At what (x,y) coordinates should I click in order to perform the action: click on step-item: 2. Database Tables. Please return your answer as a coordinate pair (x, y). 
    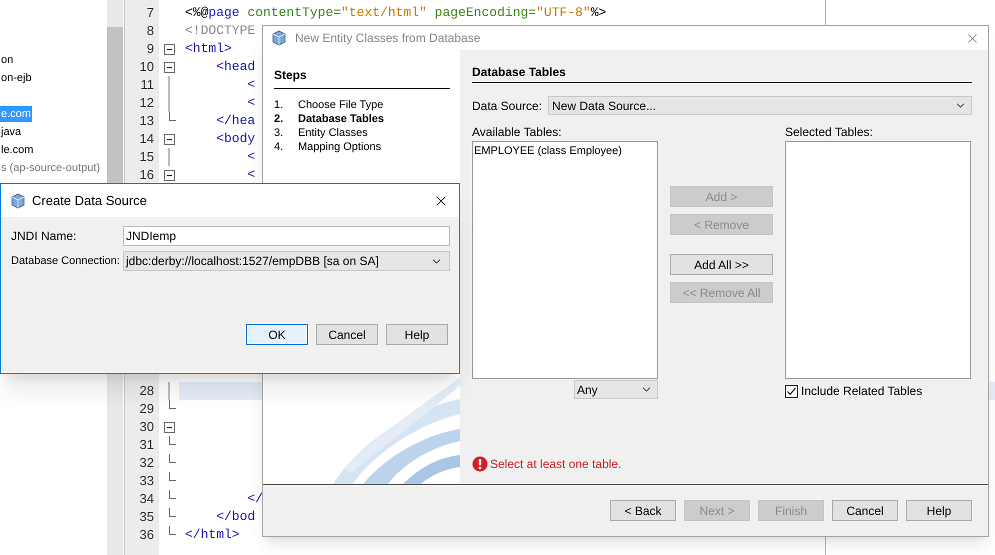
    Looking at the image, I should click on (330, 119).